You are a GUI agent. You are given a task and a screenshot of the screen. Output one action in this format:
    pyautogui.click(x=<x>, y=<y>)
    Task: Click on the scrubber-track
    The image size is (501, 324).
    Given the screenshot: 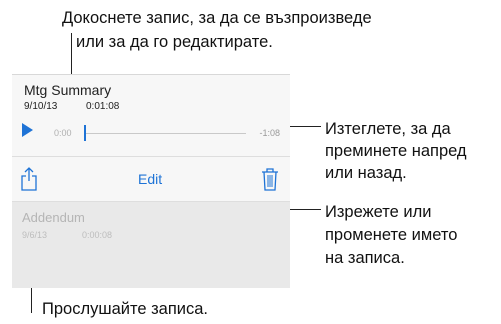 What is the action you would take?
    pyautogui.click(x=166, y=133)
    